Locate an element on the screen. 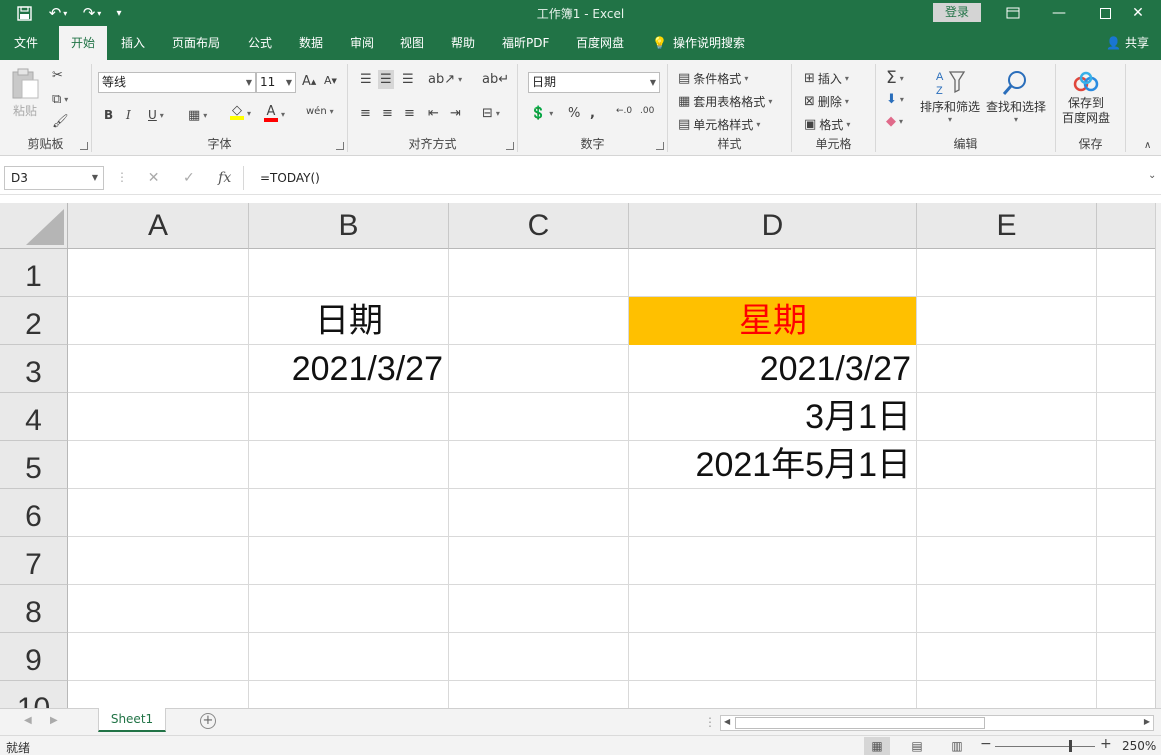 The image size is (1161, 755). row-header-8: 8 is located at coordinates (34, 609).